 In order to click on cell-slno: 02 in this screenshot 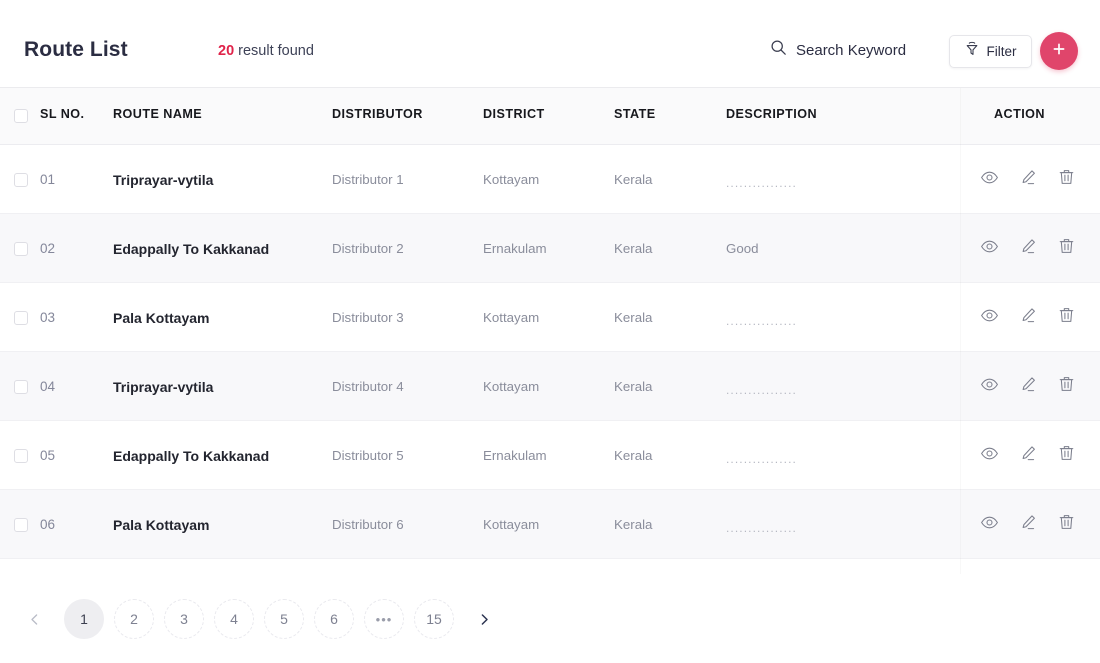, I will do `click(48, 248)`.